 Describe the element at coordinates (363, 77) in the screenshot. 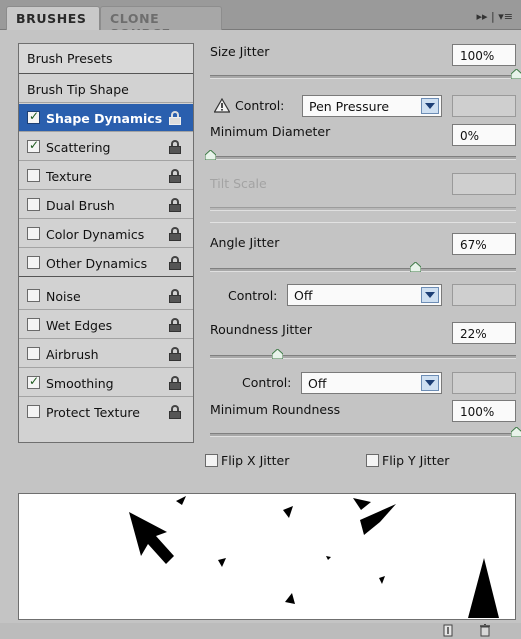

I see `size-jitter-slider` at that location.